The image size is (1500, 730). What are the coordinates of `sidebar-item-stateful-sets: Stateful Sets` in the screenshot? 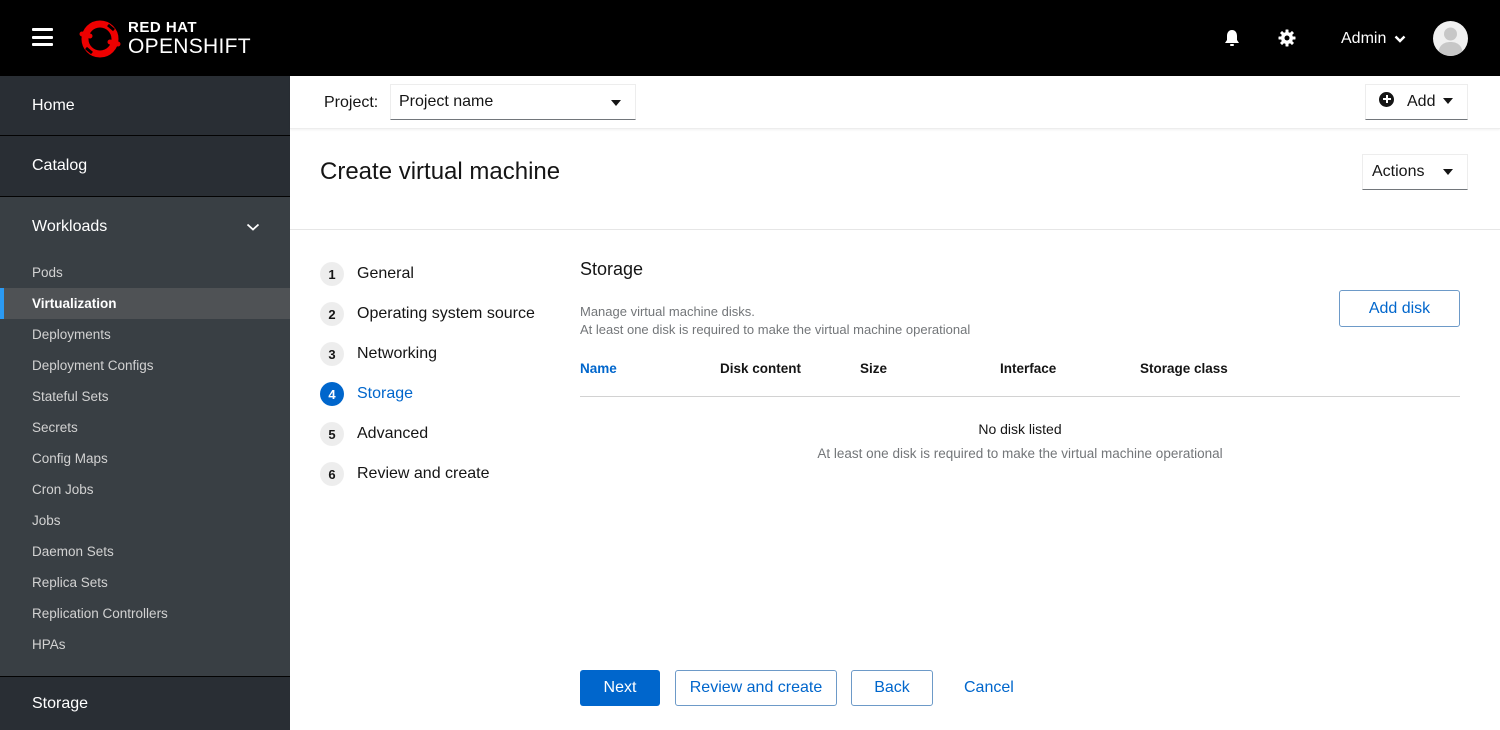 It's located at (145, 396).